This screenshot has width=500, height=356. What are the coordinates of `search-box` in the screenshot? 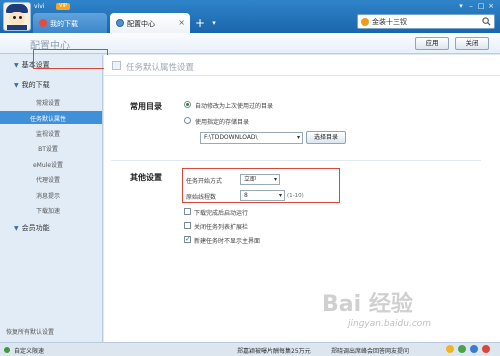 It's located at (426, 21).